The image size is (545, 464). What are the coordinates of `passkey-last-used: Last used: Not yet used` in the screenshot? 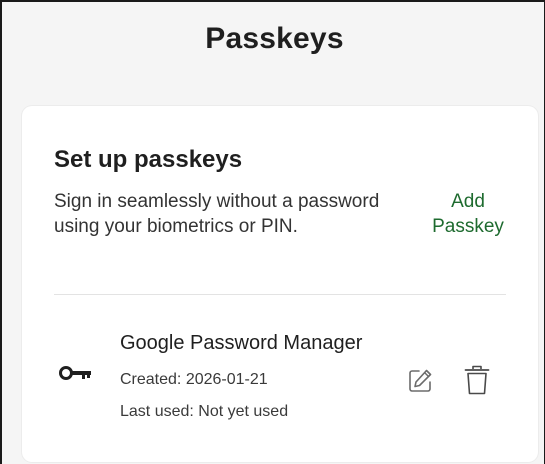 It's located at (204, 411).